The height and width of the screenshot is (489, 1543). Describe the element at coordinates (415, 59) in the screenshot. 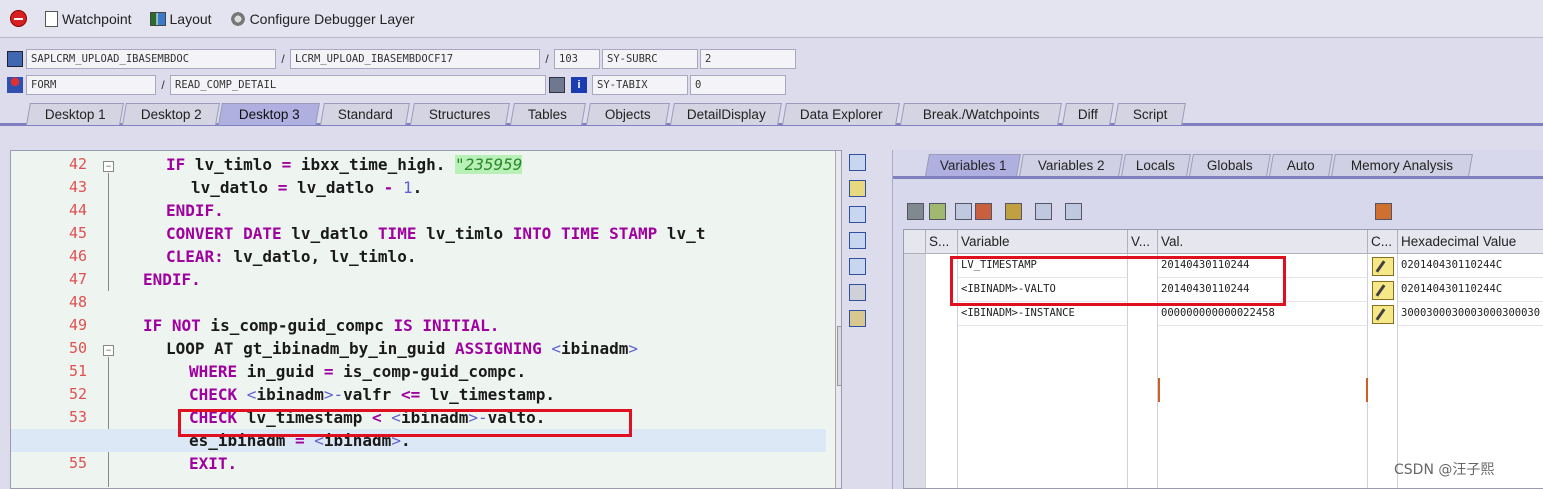

I see `include-field: LCRM_UPLOAD_IBASEMBDOCF17` at that location.